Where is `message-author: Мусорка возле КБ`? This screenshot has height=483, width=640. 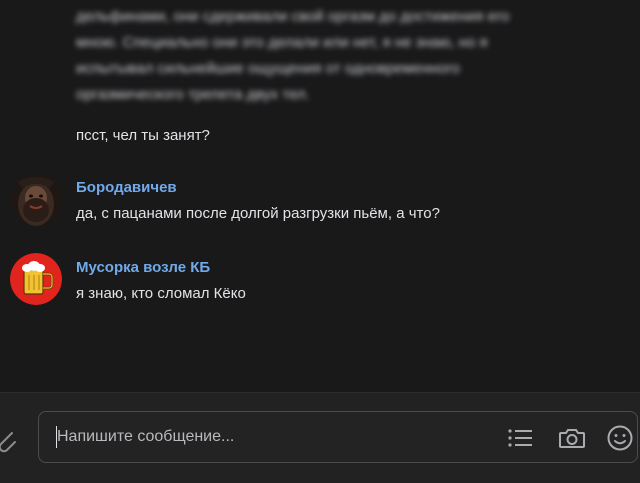
message-author: Мусорка возле КБ is located at coordinates (143, 267).